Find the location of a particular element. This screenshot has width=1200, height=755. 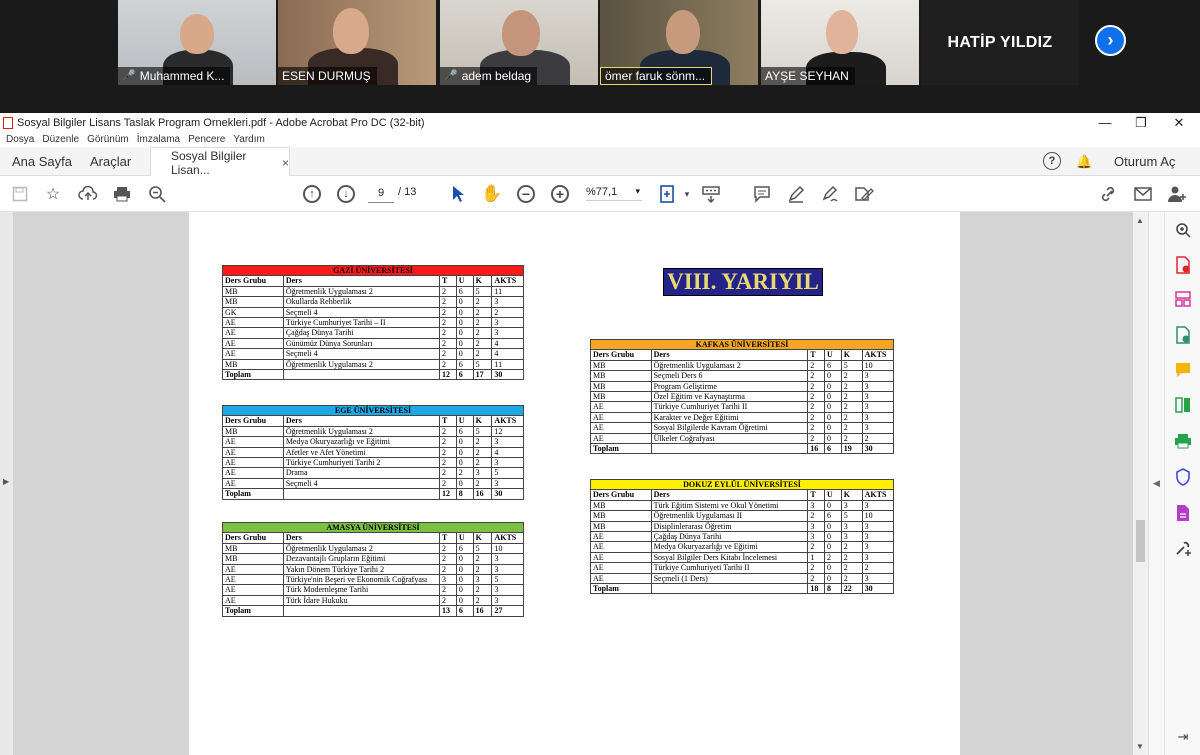

export-pdf-icon is located at coordinates (1183, 335).